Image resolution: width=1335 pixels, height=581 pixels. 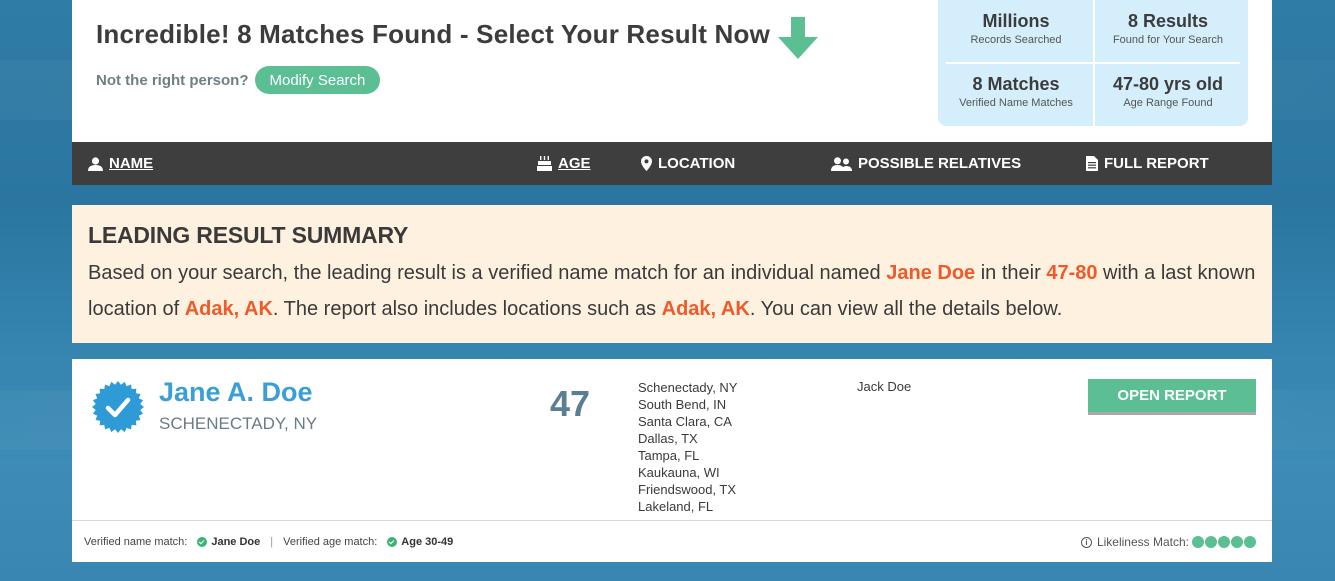 I want to click on stat-results-found: 8 Results Found for Your Search, so click(x=1168, y=28).